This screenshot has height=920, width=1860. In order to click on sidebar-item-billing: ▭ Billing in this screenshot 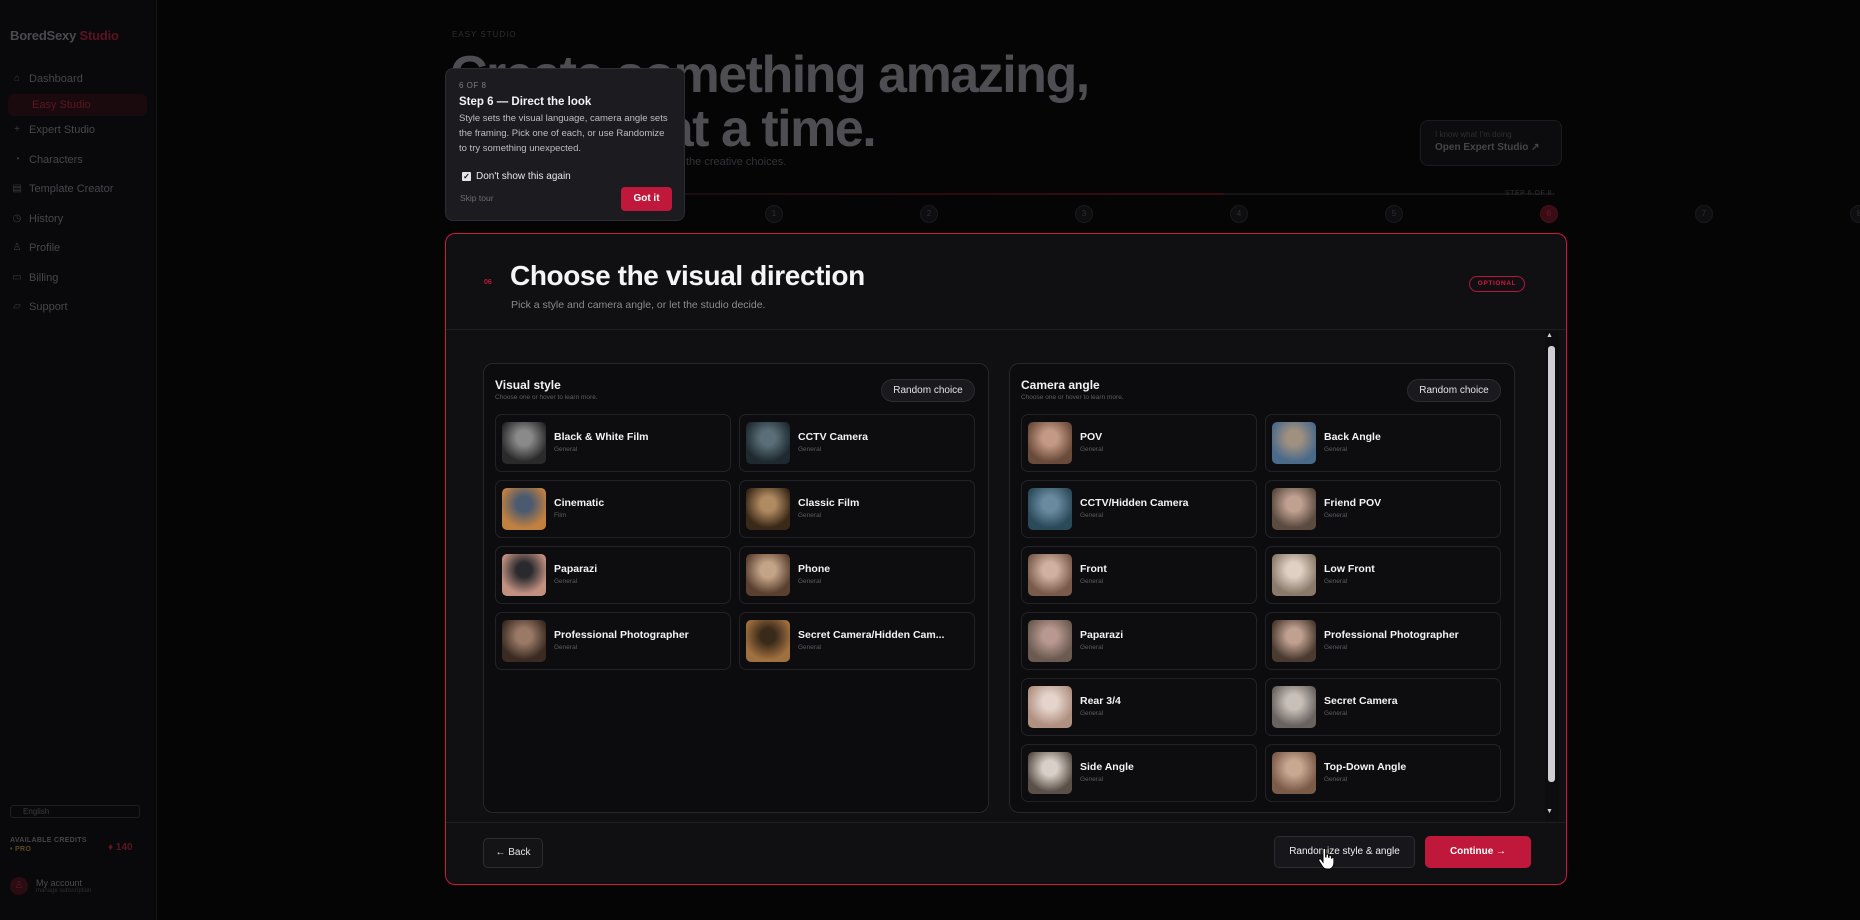, I will do `click(78, 278)`.